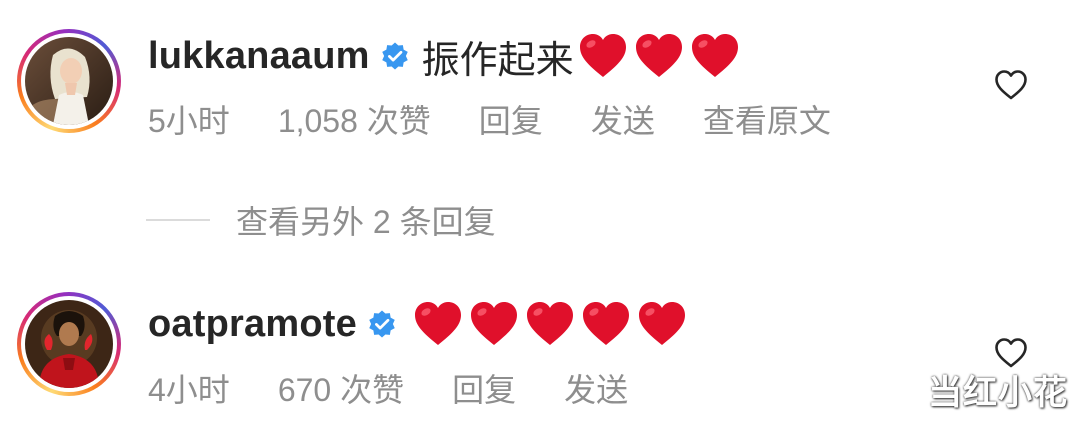 The image size is (1080, 428). Describe the element at coordinates (998, 393) in the screenshot. I see `watermark-text: 当红小花` at that location.